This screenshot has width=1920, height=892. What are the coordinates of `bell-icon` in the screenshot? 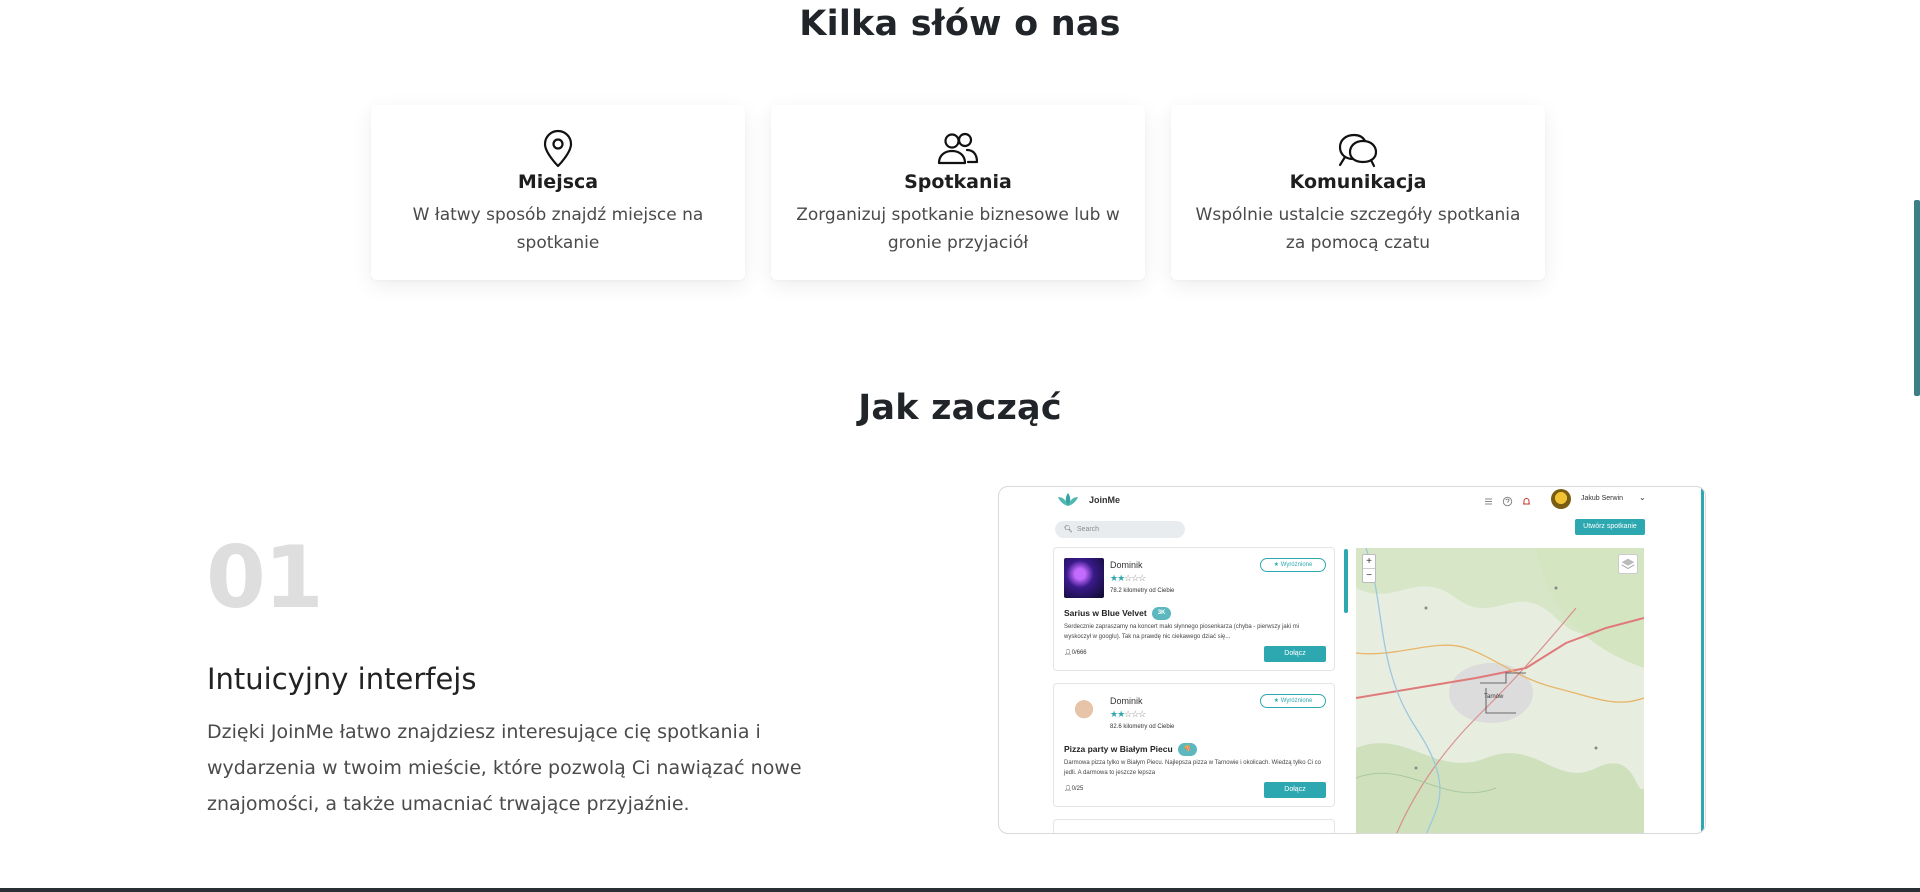 It's located at (1526, 499).